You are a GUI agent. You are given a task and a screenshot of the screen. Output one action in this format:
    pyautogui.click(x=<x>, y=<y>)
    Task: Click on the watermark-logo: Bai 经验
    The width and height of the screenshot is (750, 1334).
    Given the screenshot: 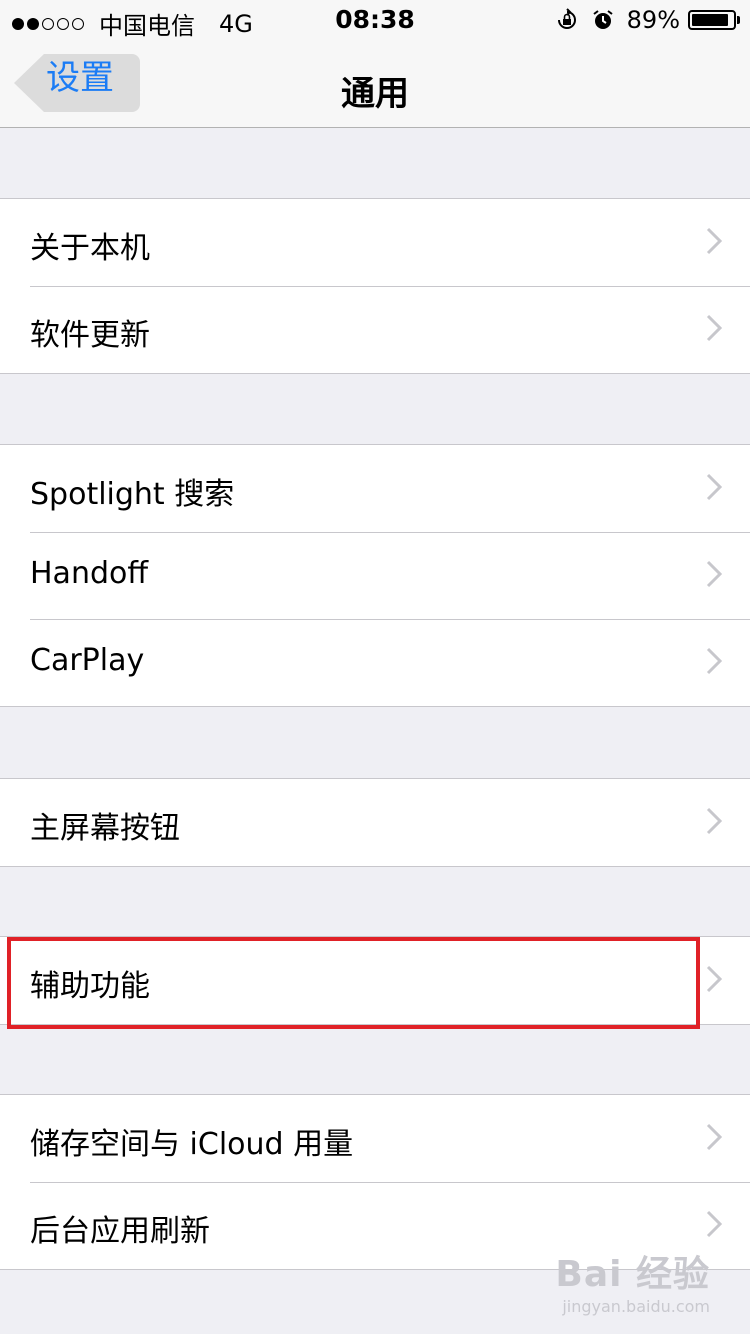 What is the action you would take?
    pyautogui.click(x=632, y=1274)
    